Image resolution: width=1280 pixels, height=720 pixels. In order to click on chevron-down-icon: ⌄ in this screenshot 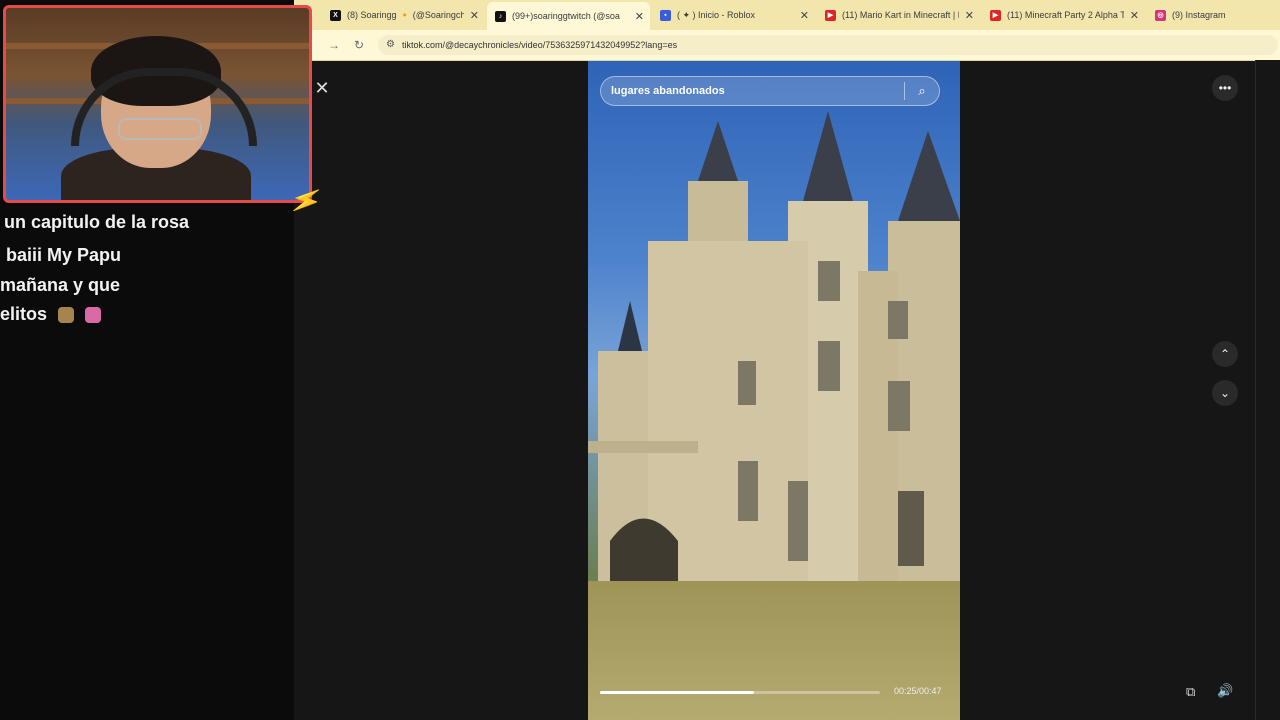, I will do `click(1225, 393)`.